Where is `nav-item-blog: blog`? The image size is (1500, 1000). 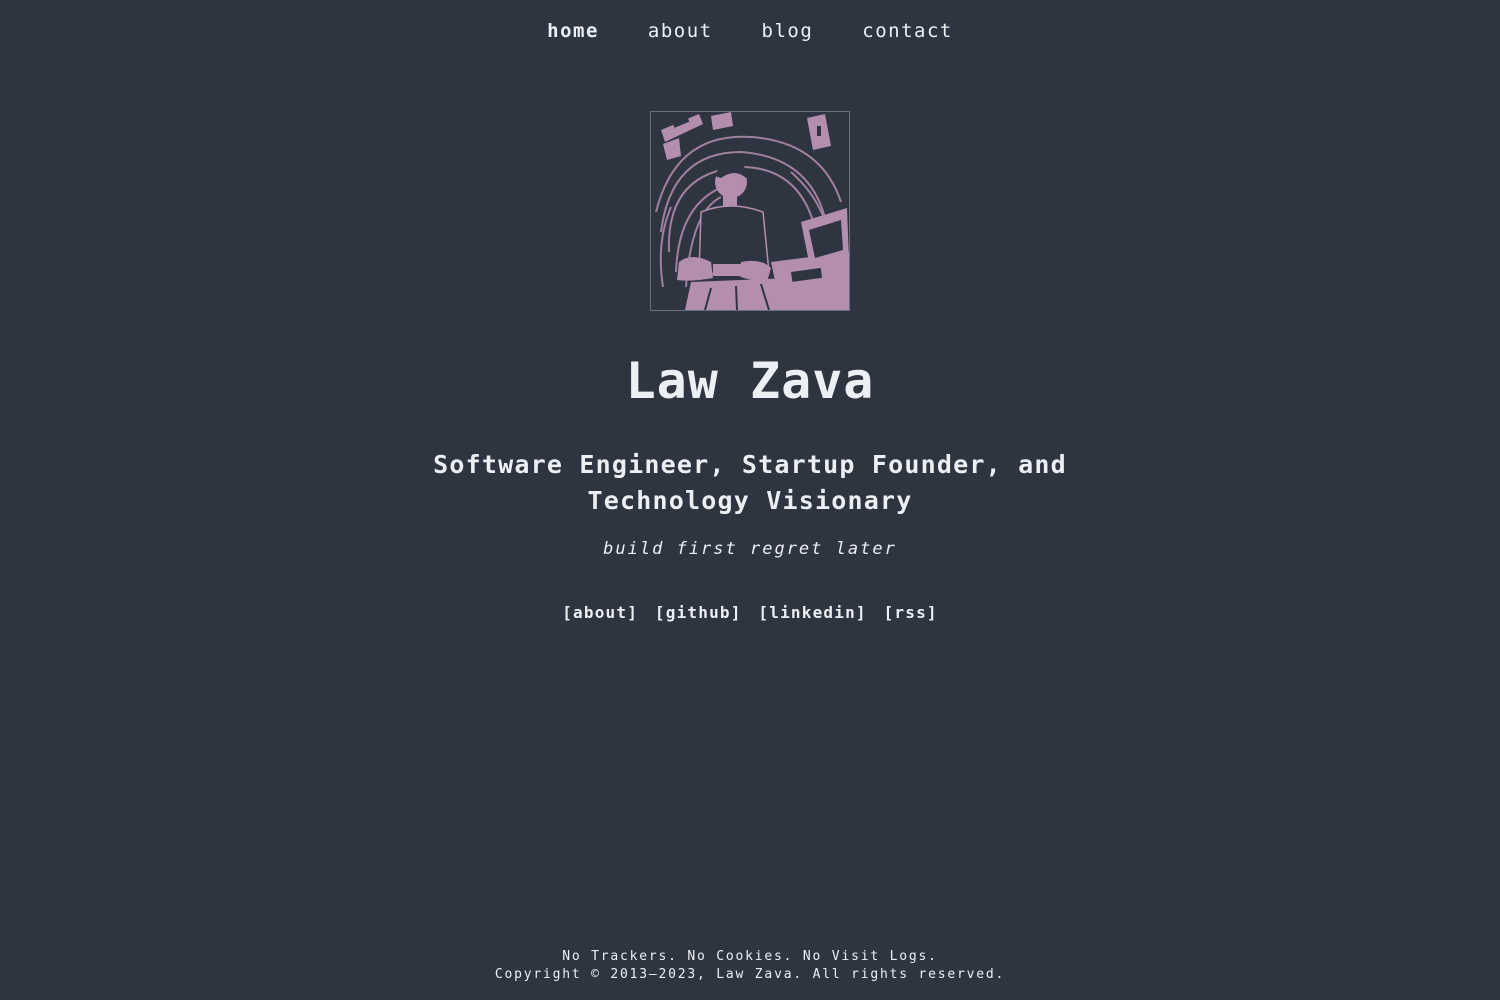
nav-item-blog: blog is located at coordinates (788, 31).